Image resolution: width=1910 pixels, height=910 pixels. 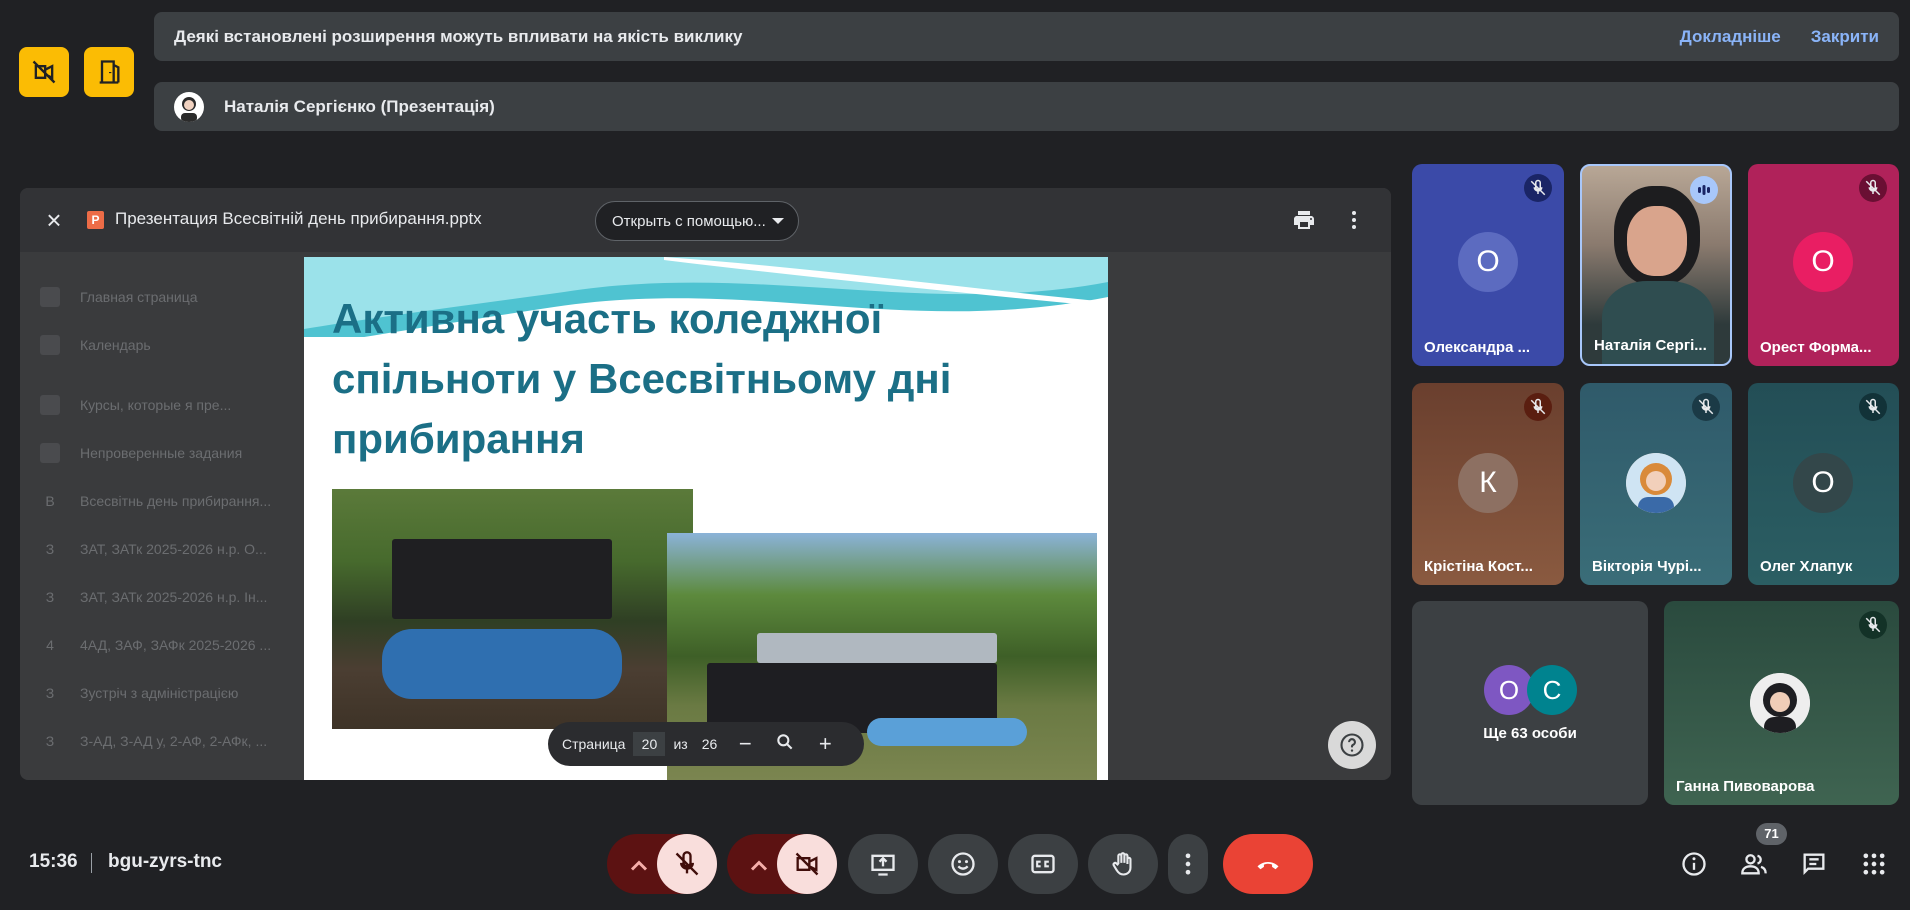 I want to click on end-call-button, so click(x=1268, y=864).